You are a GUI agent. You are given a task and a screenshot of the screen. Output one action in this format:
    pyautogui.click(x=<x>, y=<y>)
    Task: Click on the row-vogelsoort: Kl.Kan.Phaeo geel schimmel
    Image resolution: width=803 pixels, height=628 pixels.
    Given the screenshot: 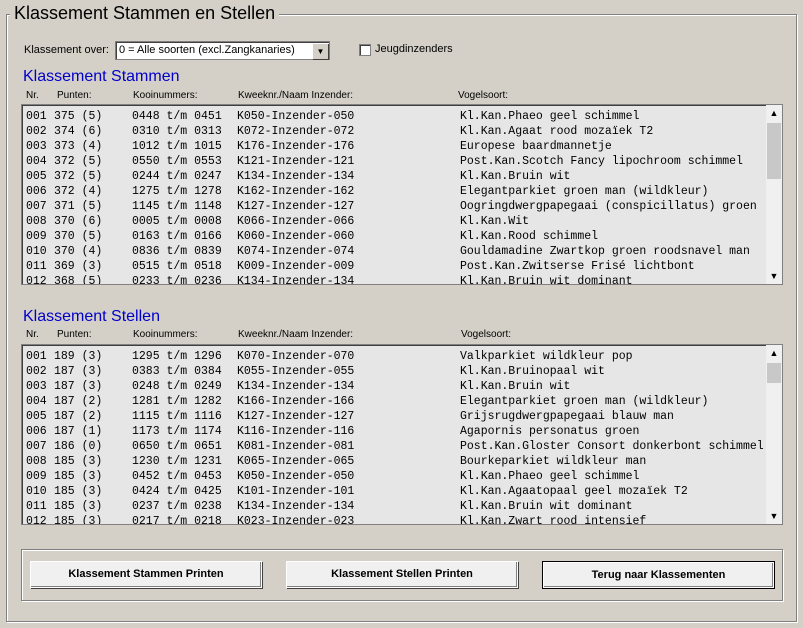 What is the action you would take?
    pyautogui.click(x=550, y=116)
    